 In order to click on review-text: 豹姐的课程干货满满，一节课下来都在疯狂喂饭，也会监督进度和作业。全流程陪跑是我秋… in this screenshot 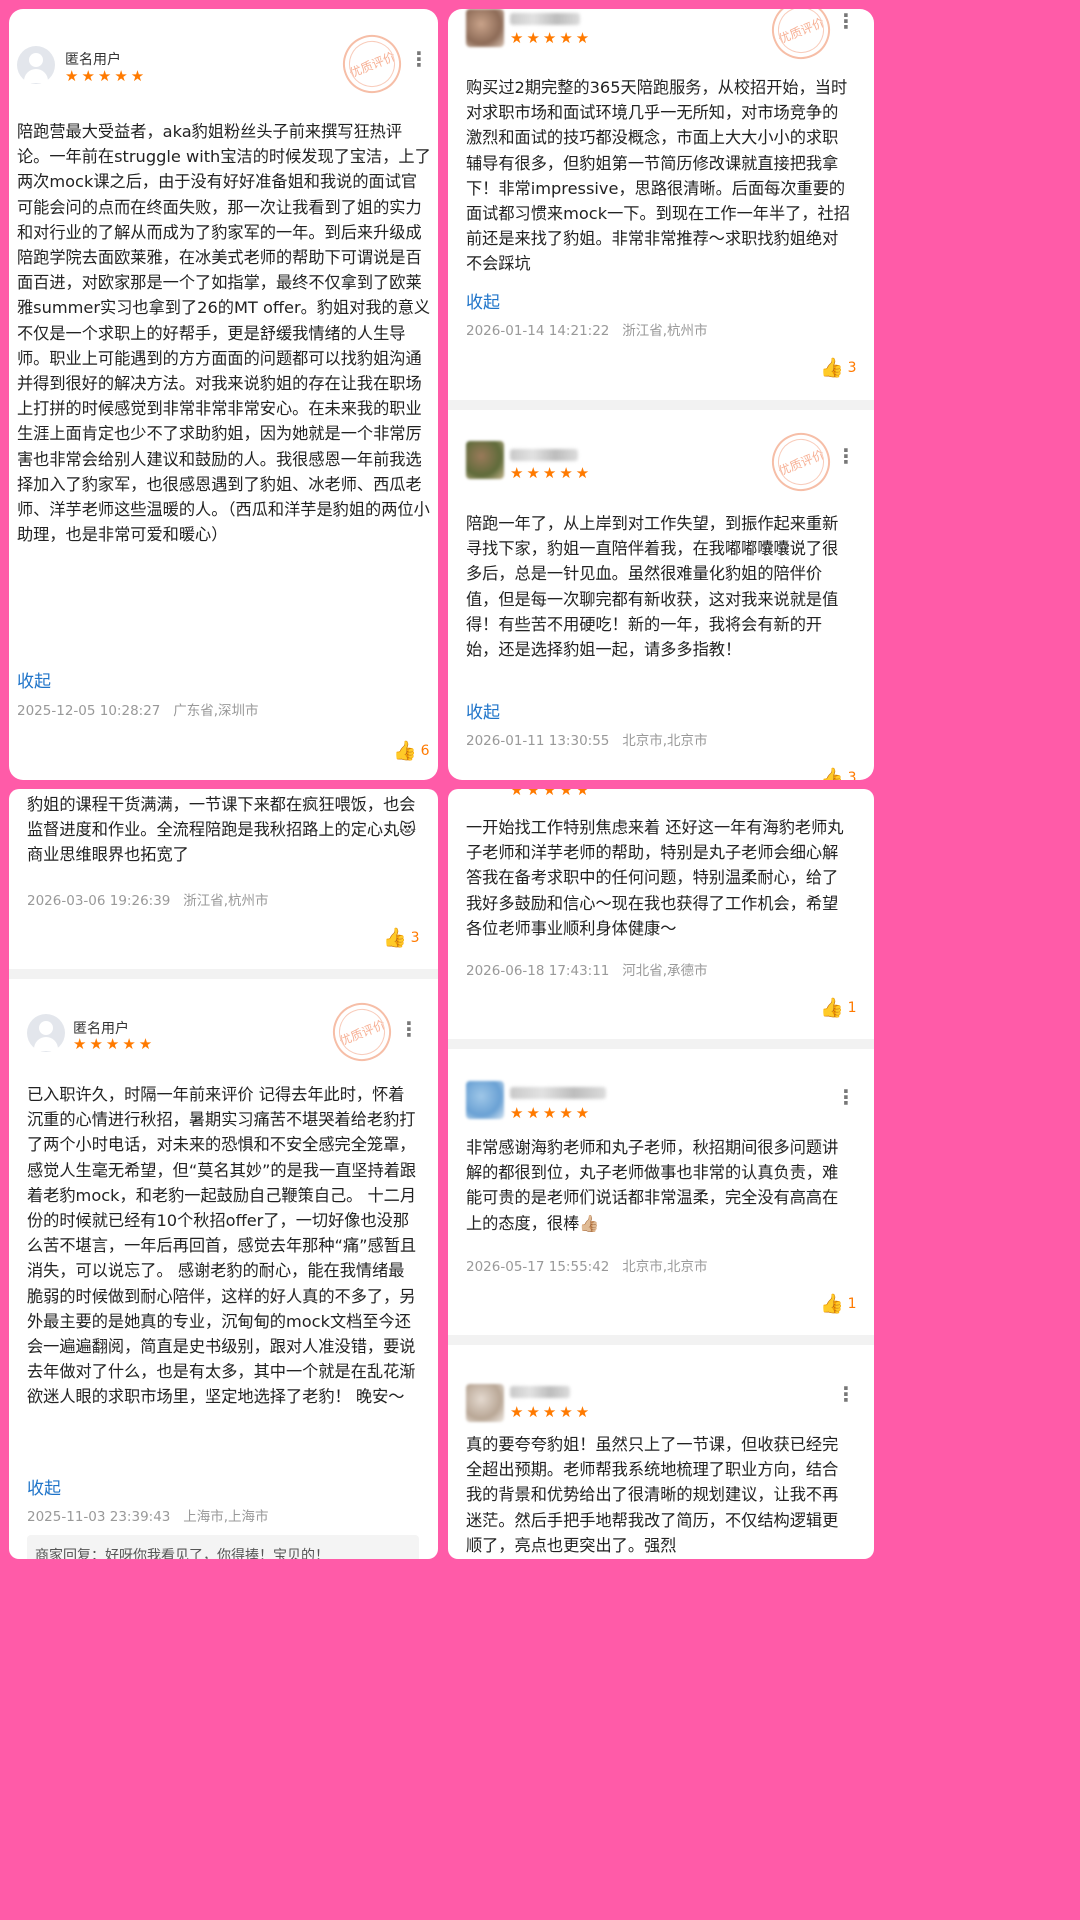, I will do `click(222, 830)`.